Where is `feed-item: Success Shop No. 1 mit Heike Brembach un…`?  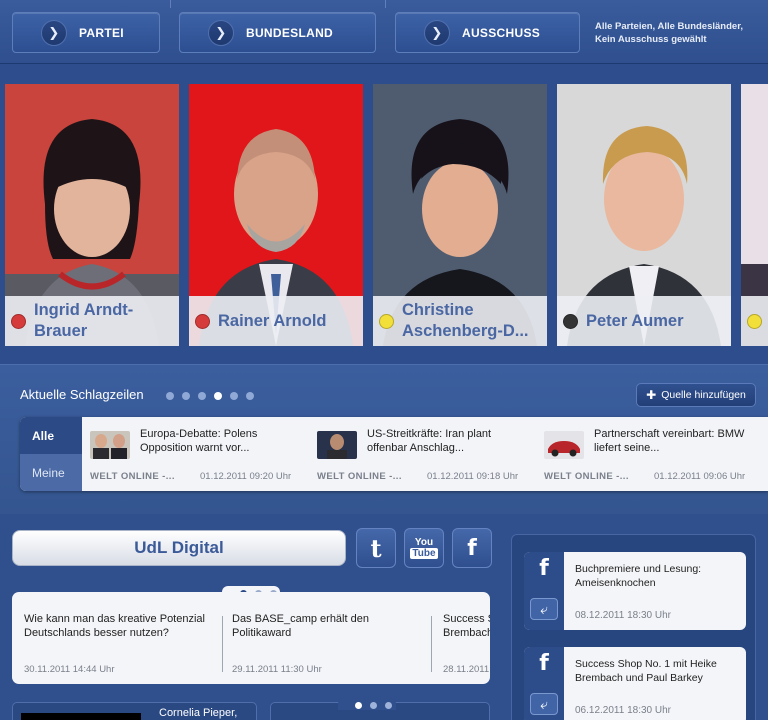 feed-item: Success Shop No. 1 mit Heike Brembach un… is located at coordinates (466, 638).